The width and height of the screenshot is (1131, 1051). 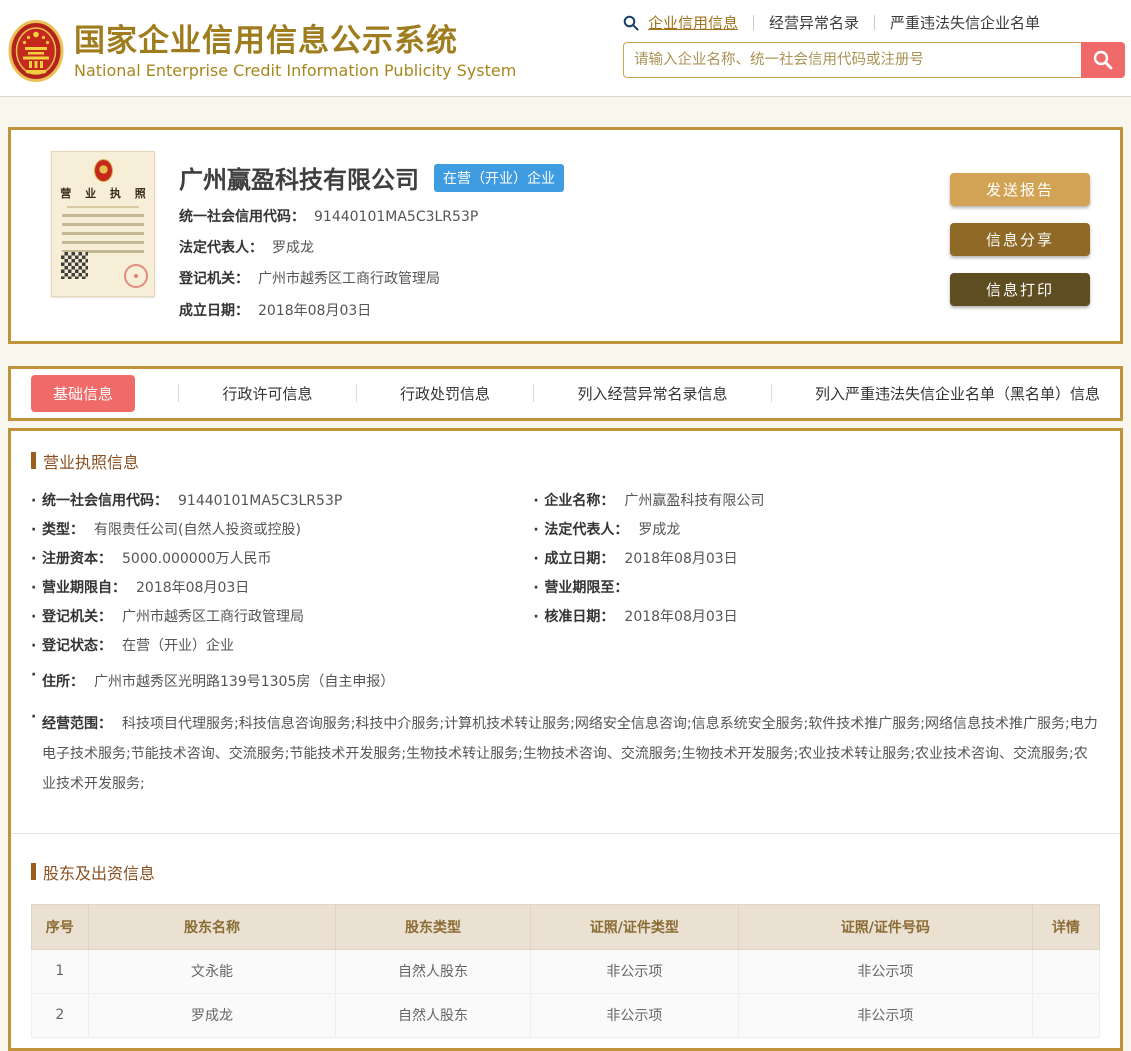 I want to click on company-name: 广州赢盈科技有限公司, so click(x=299, y=180).